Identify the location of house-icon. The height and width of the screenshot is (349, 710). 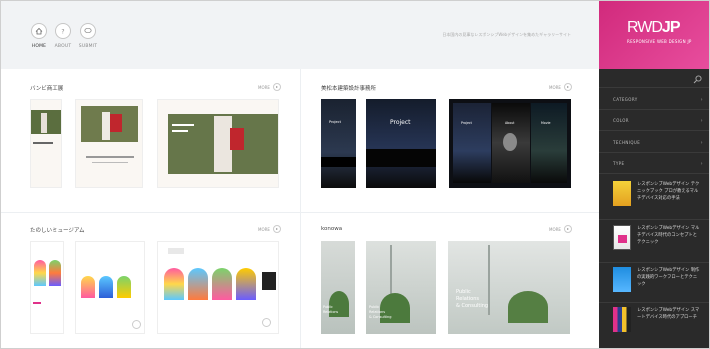
(39, 31).